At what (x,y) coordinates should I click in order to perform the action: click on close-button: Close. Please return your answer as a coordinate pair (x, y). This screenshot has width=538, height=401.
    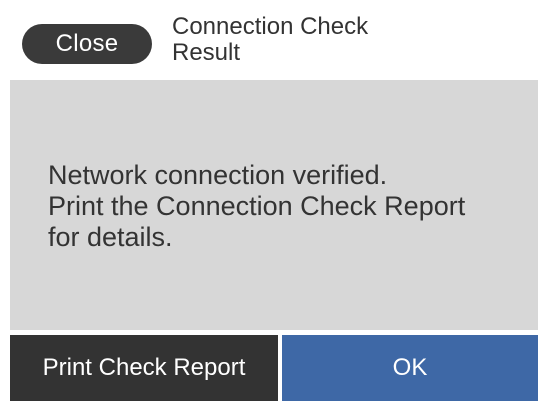
    Looking at the image, I should click on (87, 44).